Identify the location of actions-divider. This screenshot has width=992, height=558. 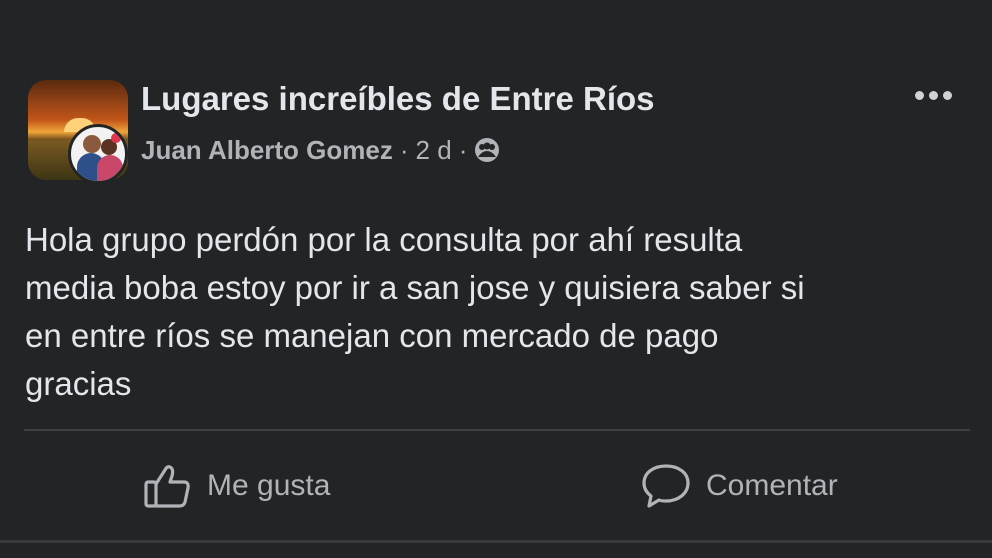
(497, 430).